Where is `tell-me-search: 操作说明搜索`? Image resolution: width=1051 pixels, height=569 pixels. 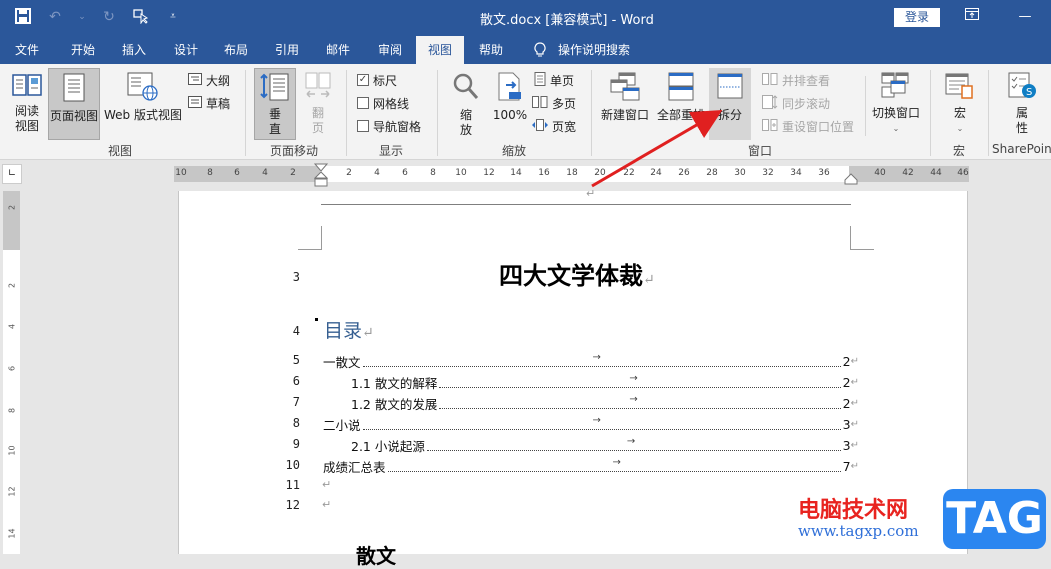 tell-me-search: 操作说明搜索 is located at coordinates (594, 50).